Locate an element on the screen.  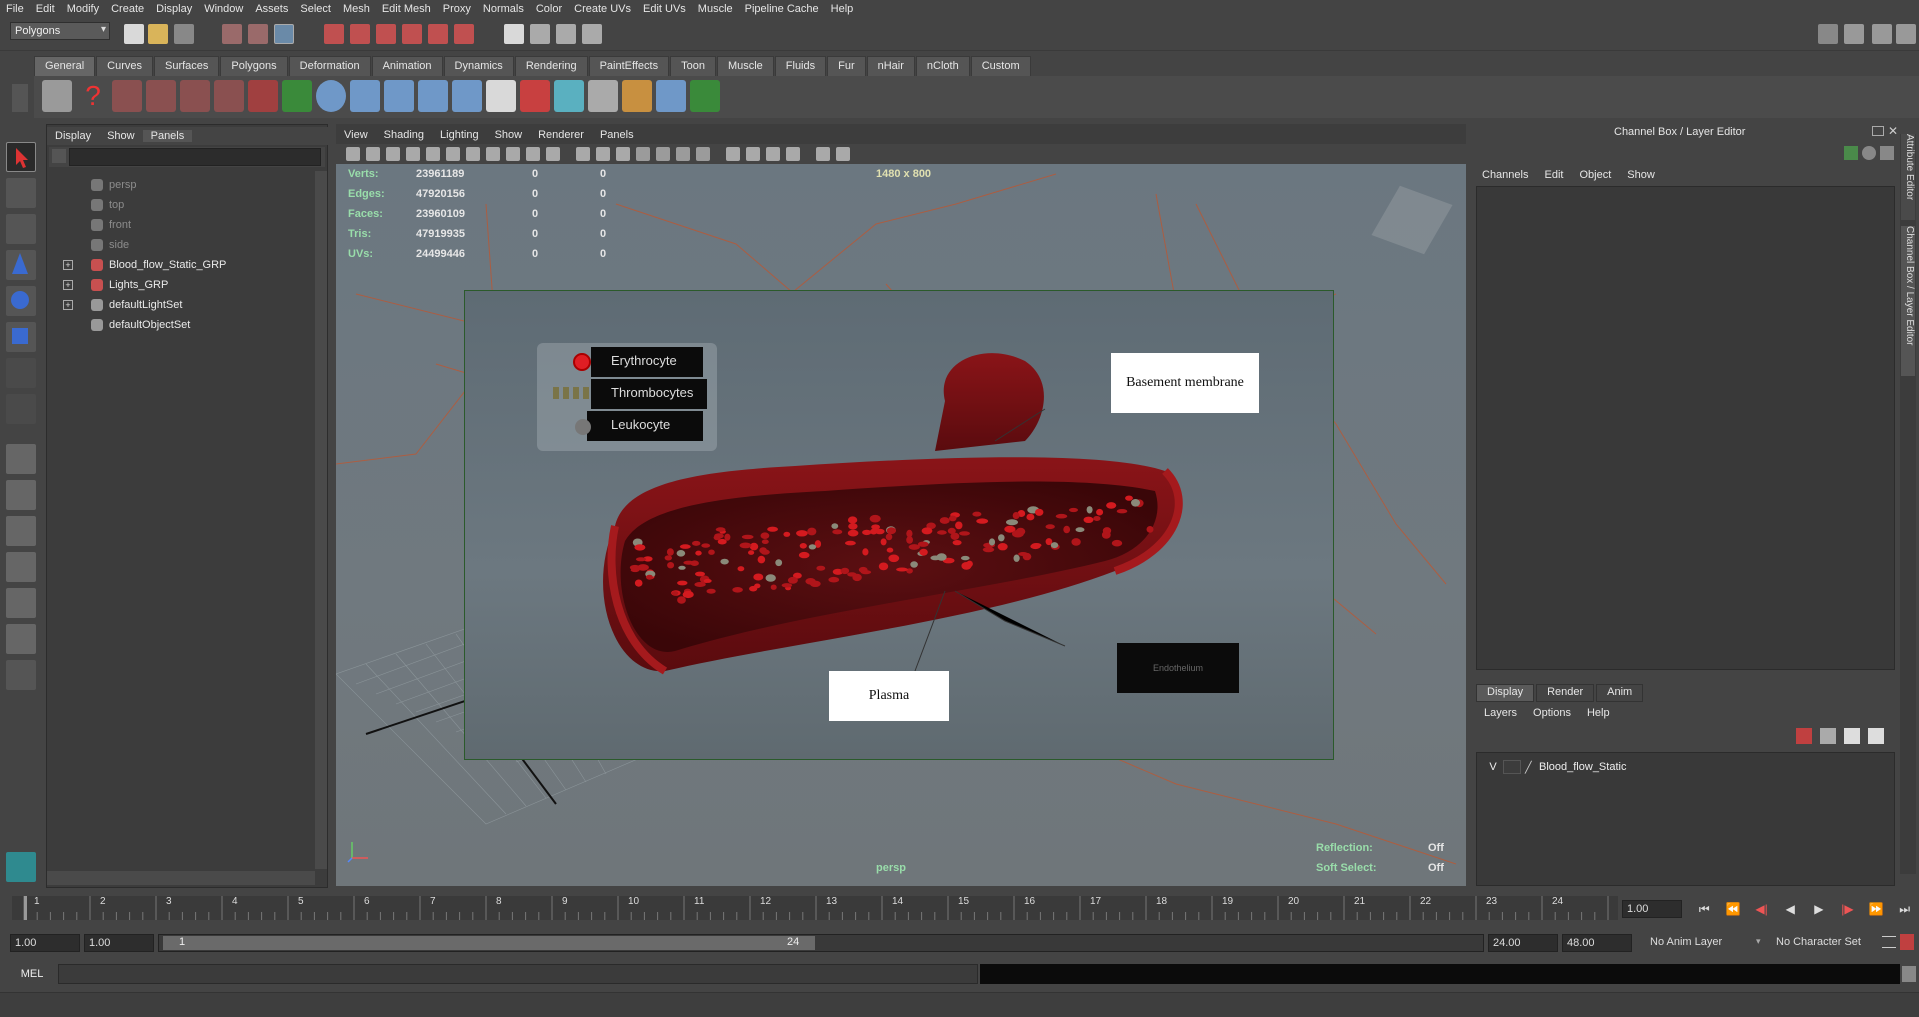
play-backward-icon: ◀ is located at coordinates (1790, 909).